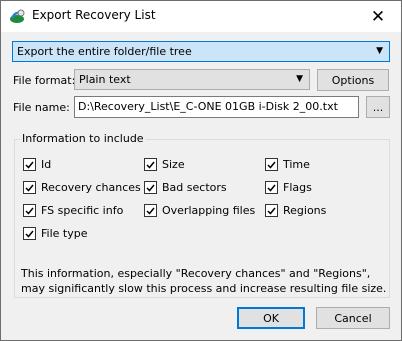  What do you see at coordinates (194, 187) in the screenshot?
I see `bad-sectors-checkbox-label: Bad sectors` at bounding box center [194, 187].